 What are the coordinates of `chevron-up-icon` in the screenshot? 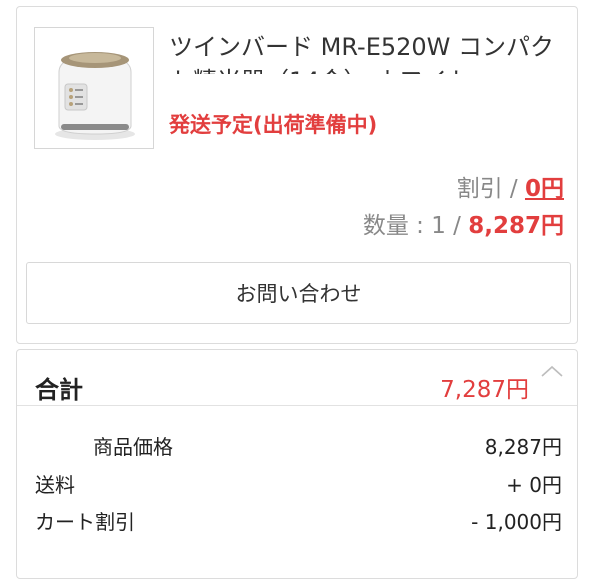 It's located at (552, 372).